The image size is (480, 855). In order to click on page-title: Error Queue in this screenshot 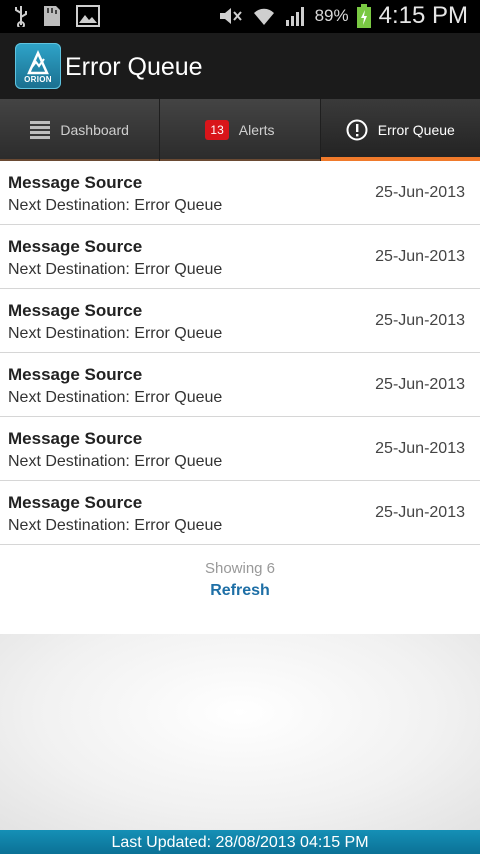, I will do `click(134, 67)`.